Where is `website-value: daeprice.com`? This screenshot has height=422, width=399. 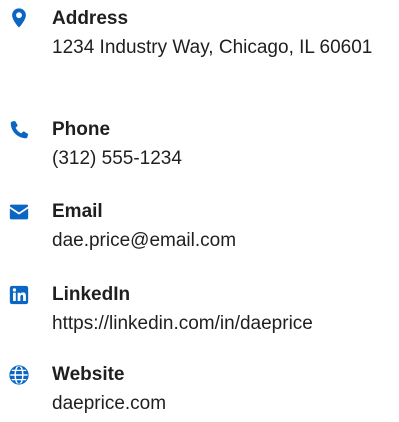
website-value: daeprice.com is located at coordinates (222, 404).